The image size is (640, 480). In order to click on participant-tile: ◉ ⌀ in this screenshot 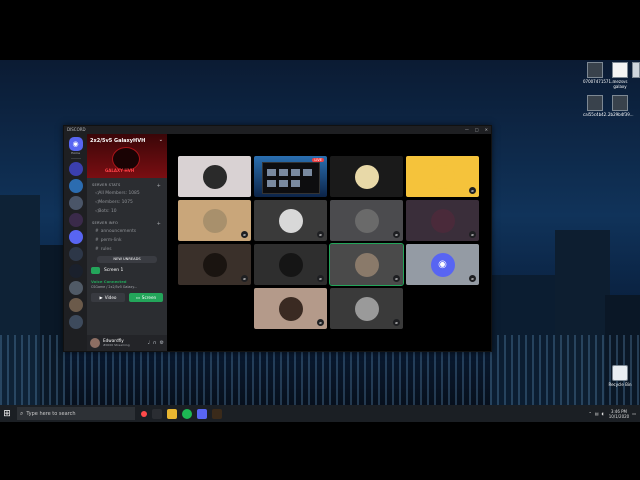, I will do `click(442, 264)`.